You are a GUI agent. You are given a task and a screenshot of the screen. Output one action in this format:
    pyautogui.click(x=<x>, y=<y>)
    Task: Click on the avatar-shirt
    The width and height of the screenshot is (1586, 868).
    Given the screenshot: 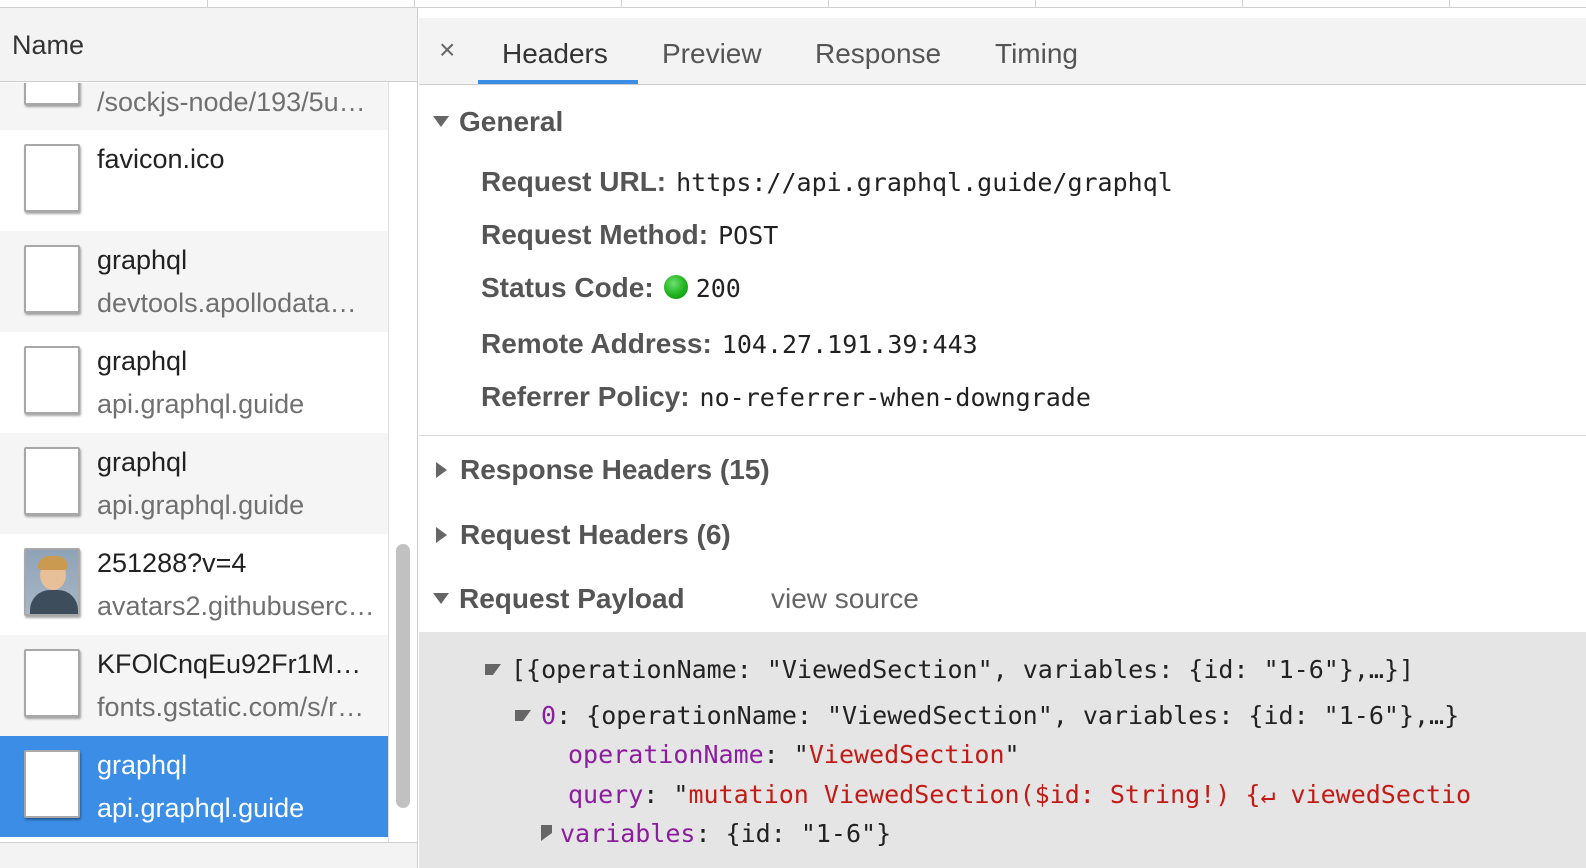 What is the action you would take?
    pyautogui.click(x=54, y=602)
    